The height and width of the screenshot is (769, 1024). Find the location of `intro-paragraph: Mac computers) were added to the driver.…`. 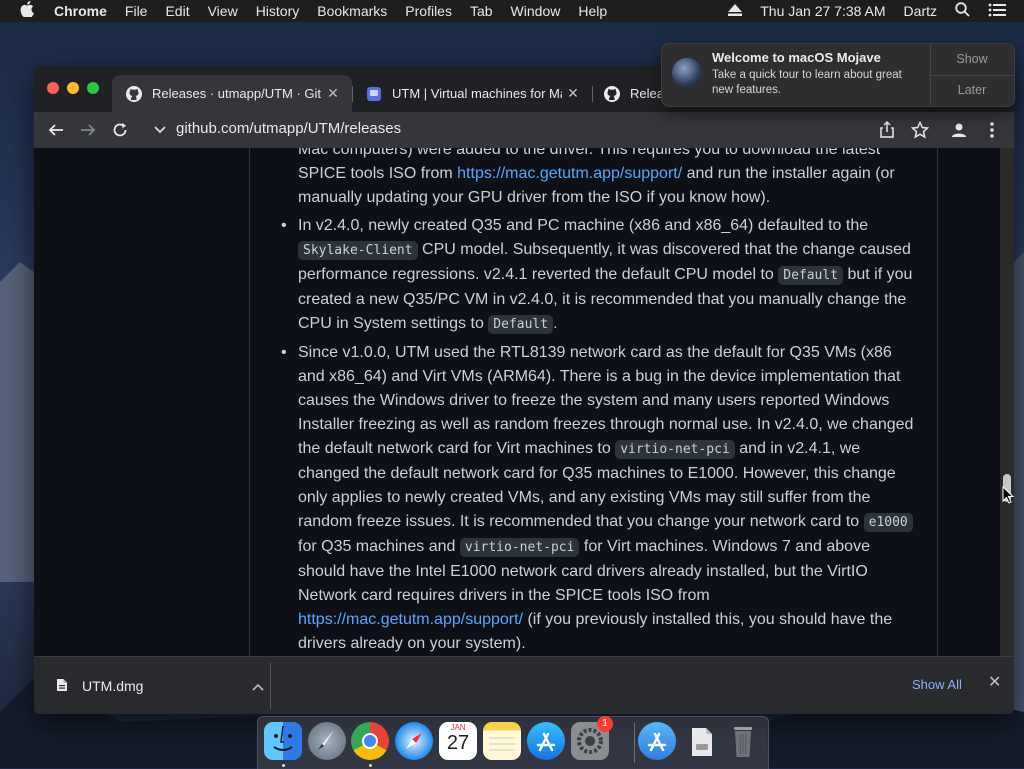

intro-paragraph: Mac computers) were added to the driver.… is located at coordinates (608, 179).